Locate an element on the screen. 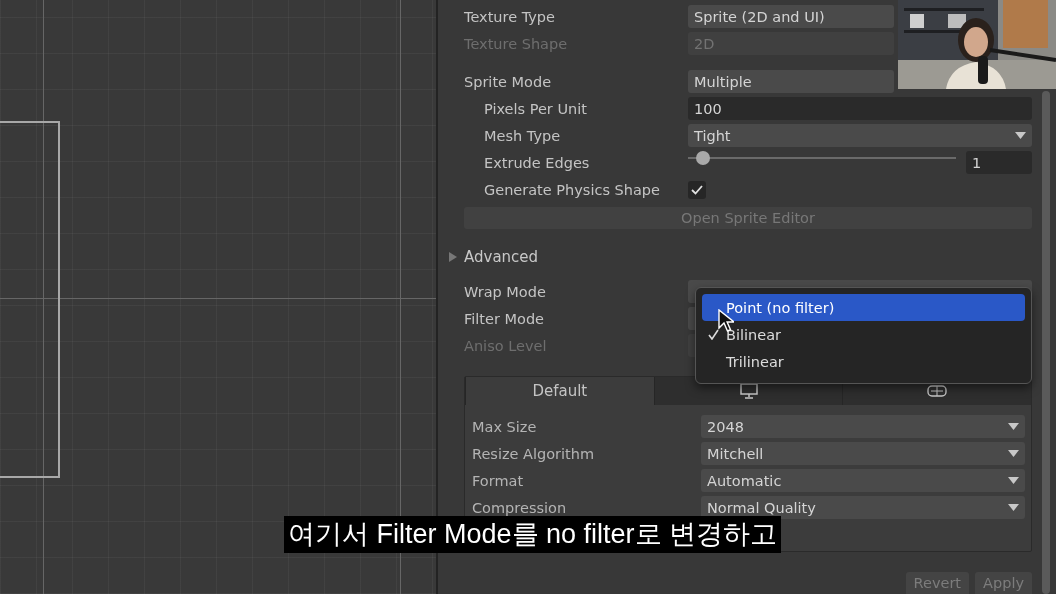 The height and width of the screenshot is (594, 1056). menu-item: Trilinear is located at coordinates (863, 361).